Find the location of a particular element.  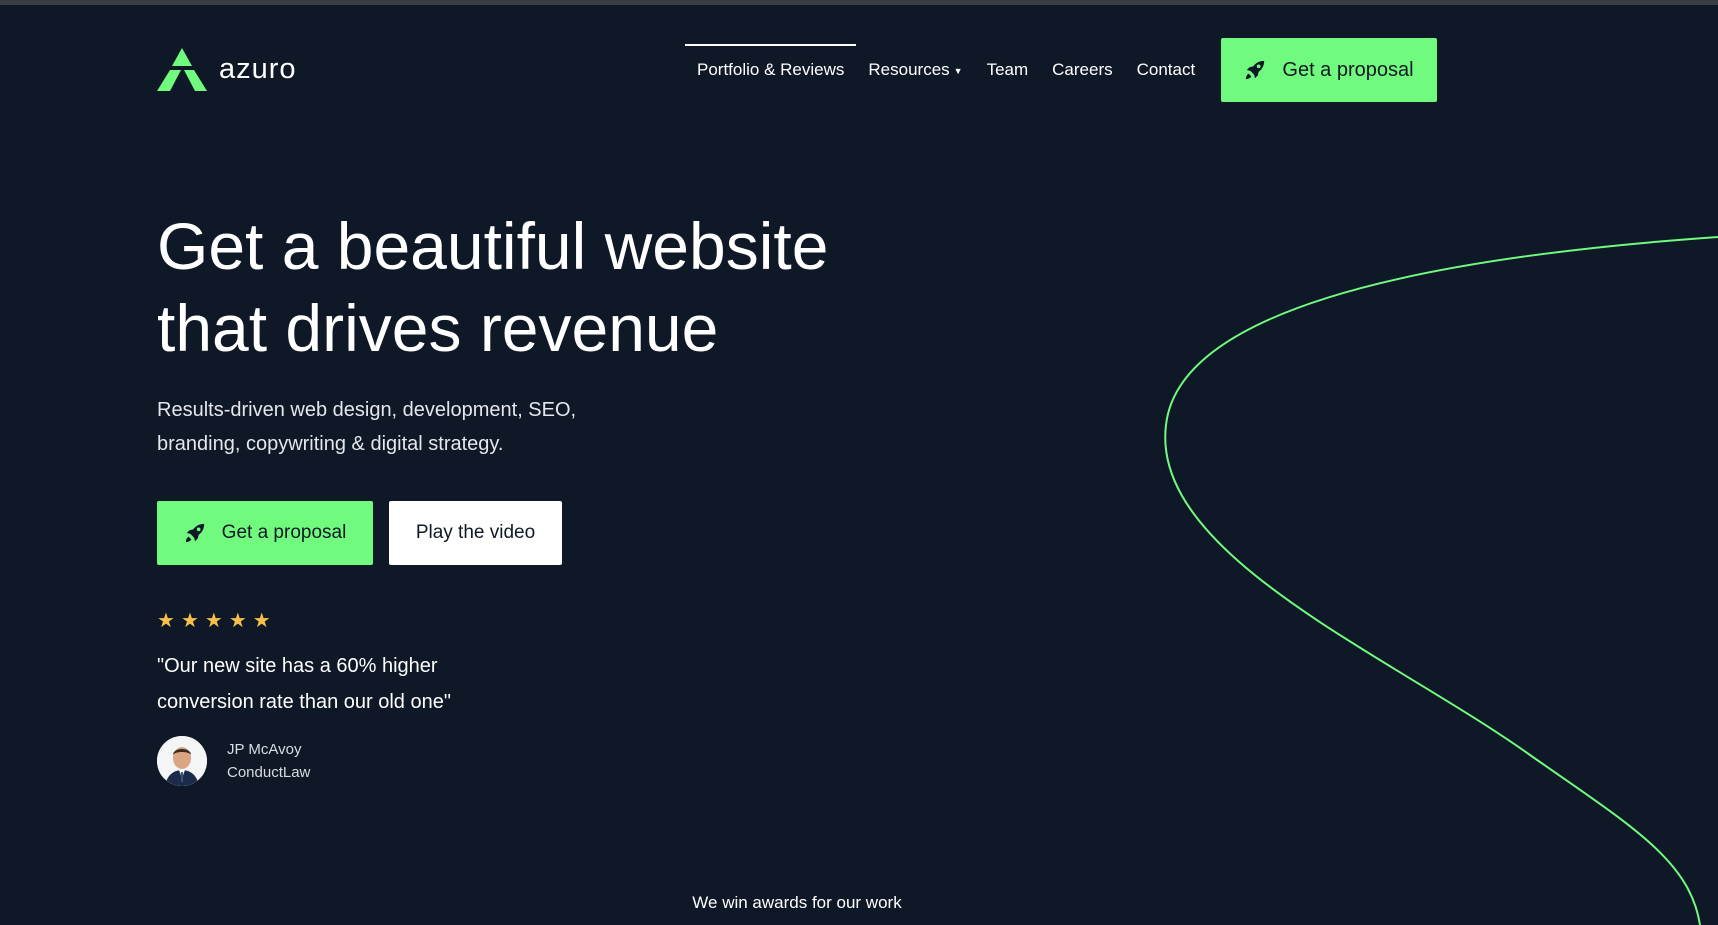

nav-item-team: Team is located at coordinates (1008, 70).